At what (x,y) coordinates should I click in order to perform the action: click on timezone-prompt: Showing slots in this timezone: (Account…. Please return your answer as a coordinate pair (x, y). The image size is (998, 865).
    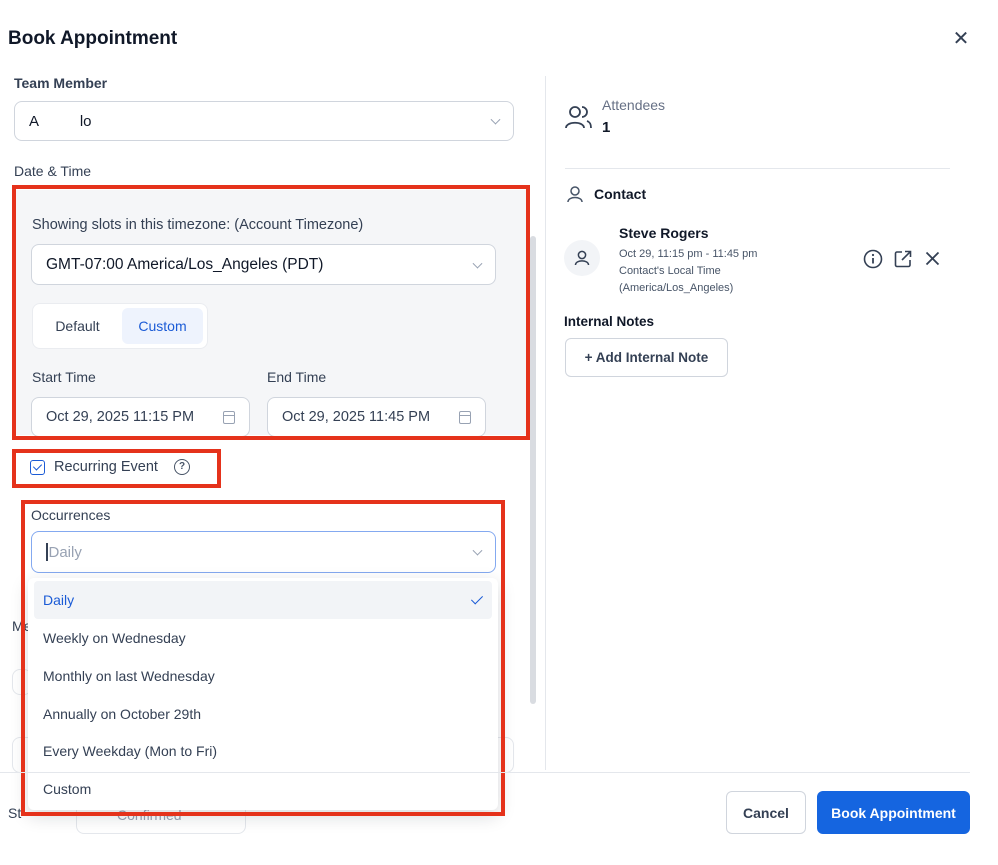
    Looking at the image, I should click on (198, 225).